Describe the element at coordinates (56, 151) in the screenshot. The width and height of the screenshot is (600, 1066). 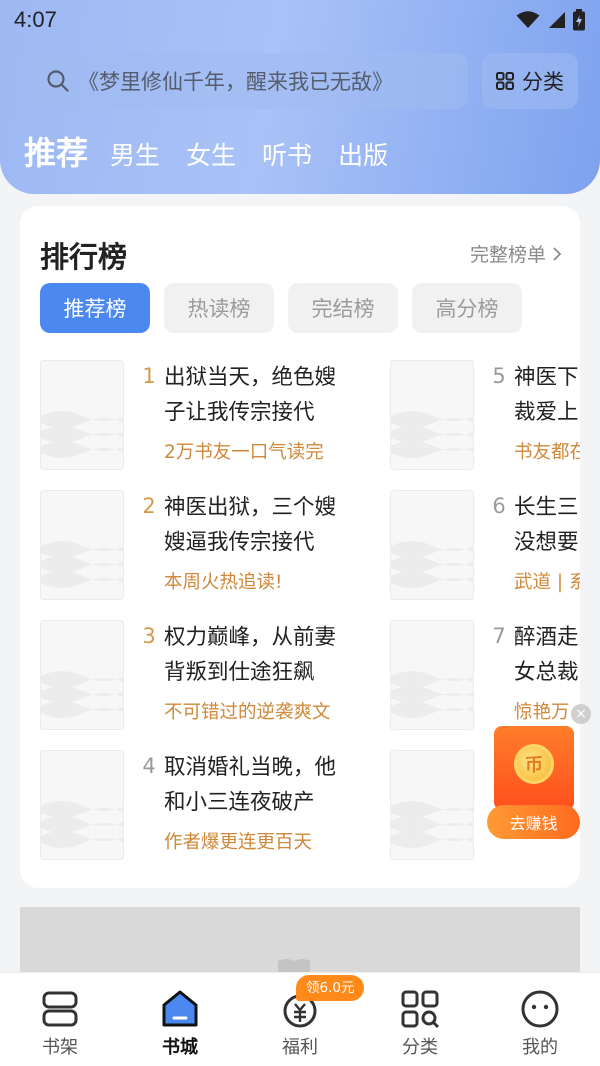
I see `tab-recommend: 推荐` at that location.